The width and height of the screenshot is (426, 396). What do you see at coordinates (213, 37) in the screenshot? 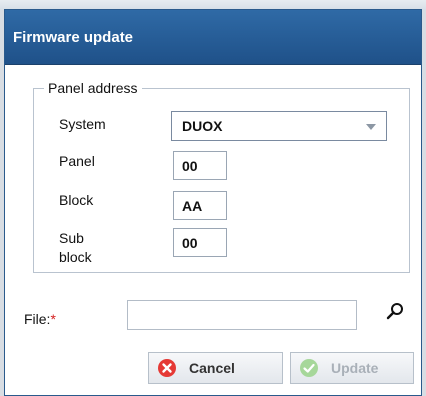
I see `dialog-titlebar: Firmware update` at bounding box center [213, 37].